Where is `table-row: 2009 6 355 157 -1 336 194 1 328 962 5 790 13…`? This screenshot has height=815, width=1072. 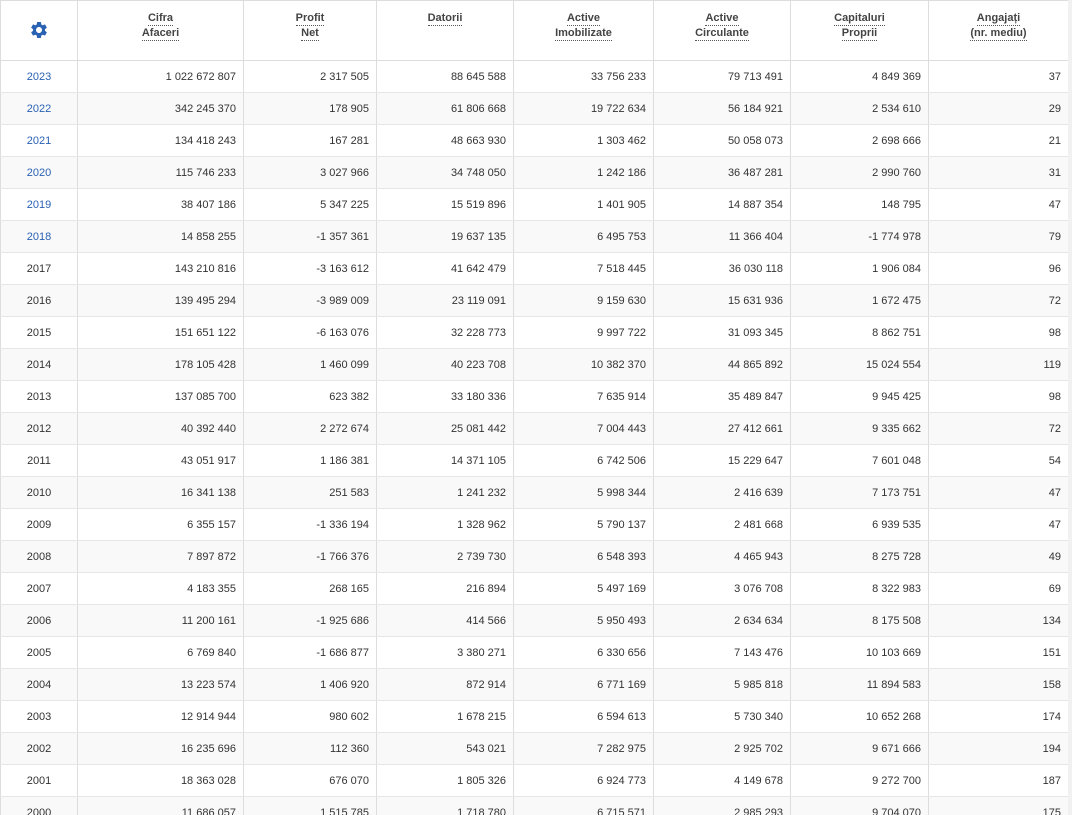
table-row: 2009 6 355 157 -1 336 194 1 328 962 5 790 13… is located at coordinates (534, 524).